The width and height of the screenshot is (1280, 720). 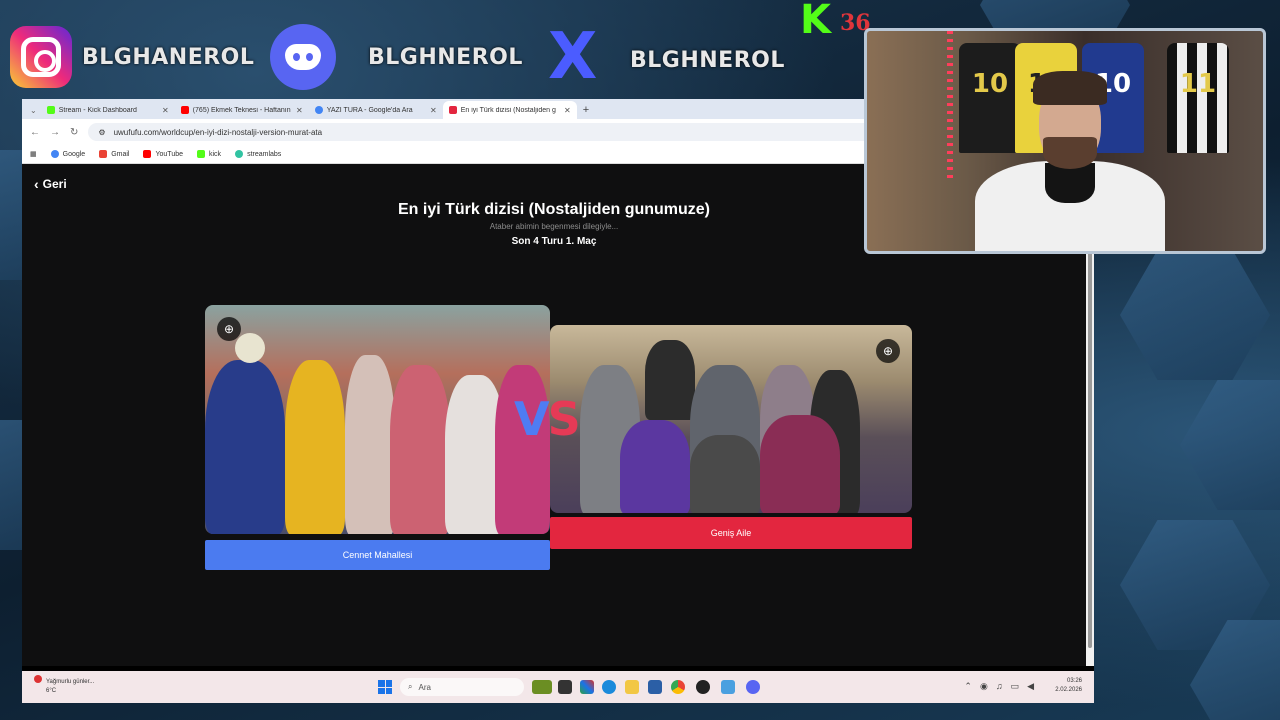 I want to click on jersey: 10, so click(x=990, y=98).